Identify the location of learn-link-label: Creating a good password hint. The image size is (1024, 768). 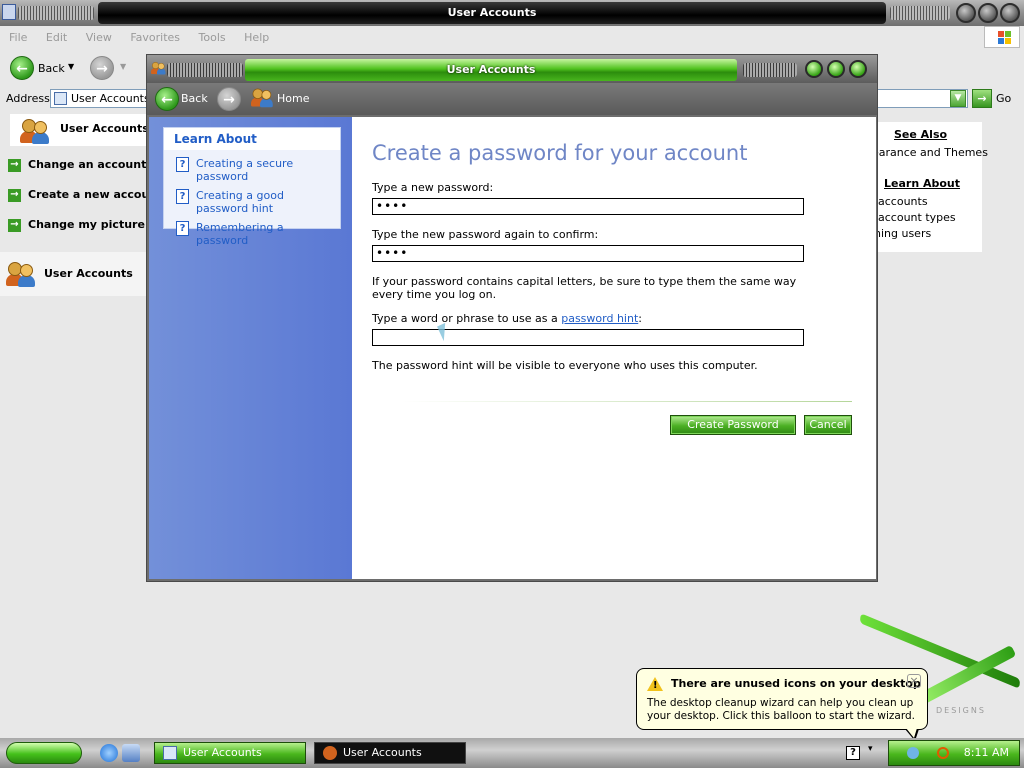
(240, 202).